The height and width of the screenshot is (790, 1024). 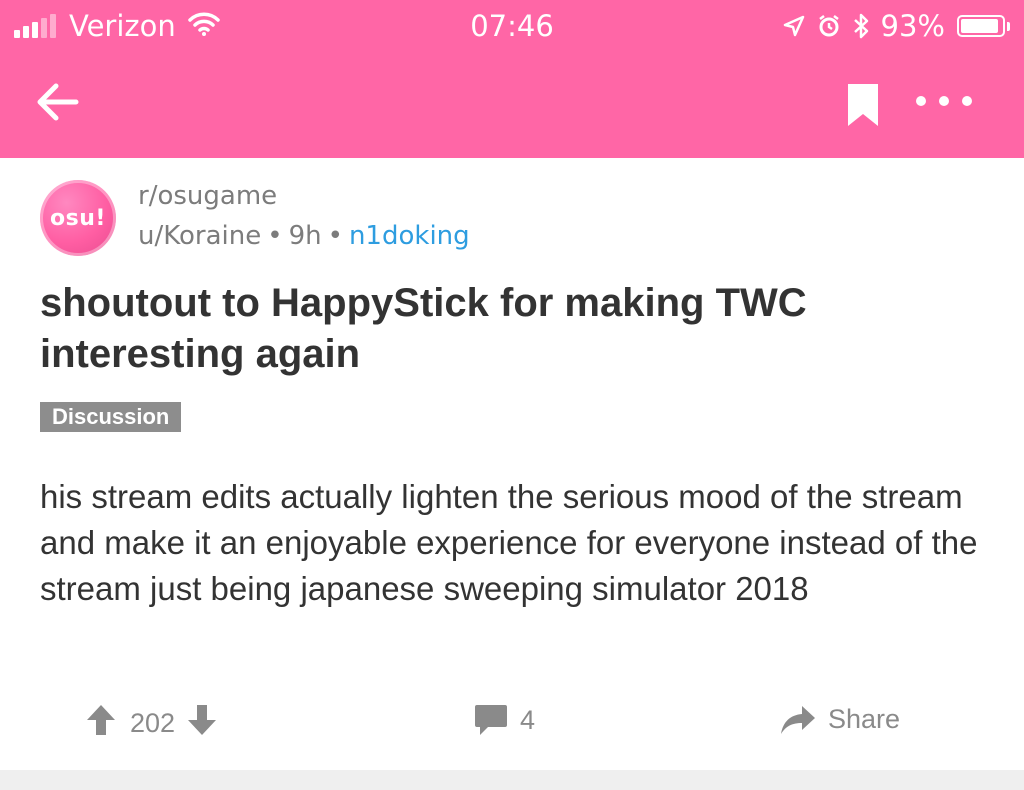 What do you see at coordinates (512, 780) in the screenshot?
I see `divider` at bounding box center [512, 780].